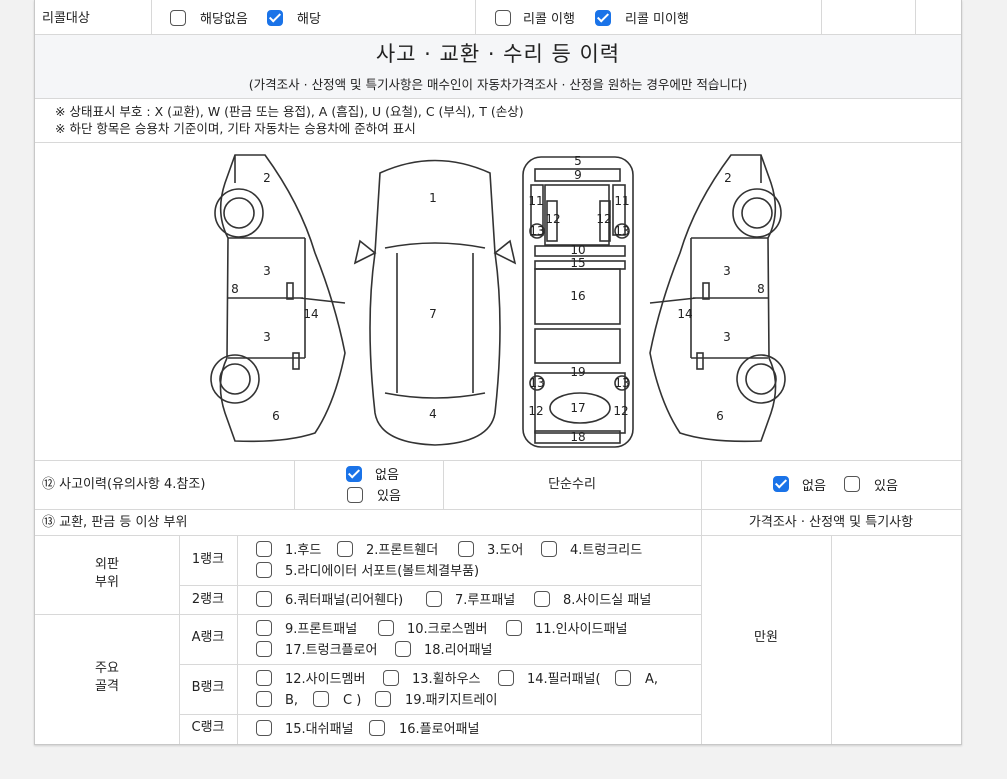  Describe the element at coordinates (235, 128) in the screenshot. I see `standard-note: ※ 하단 항목은 승용차 기준이며, 기타 자동차는 승용차에 준하여 표시` at that location.